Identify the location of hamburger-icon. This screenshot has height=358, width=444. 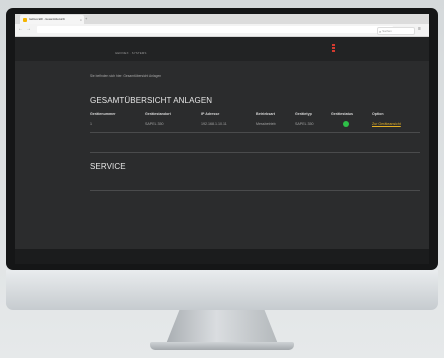
(333, 49).